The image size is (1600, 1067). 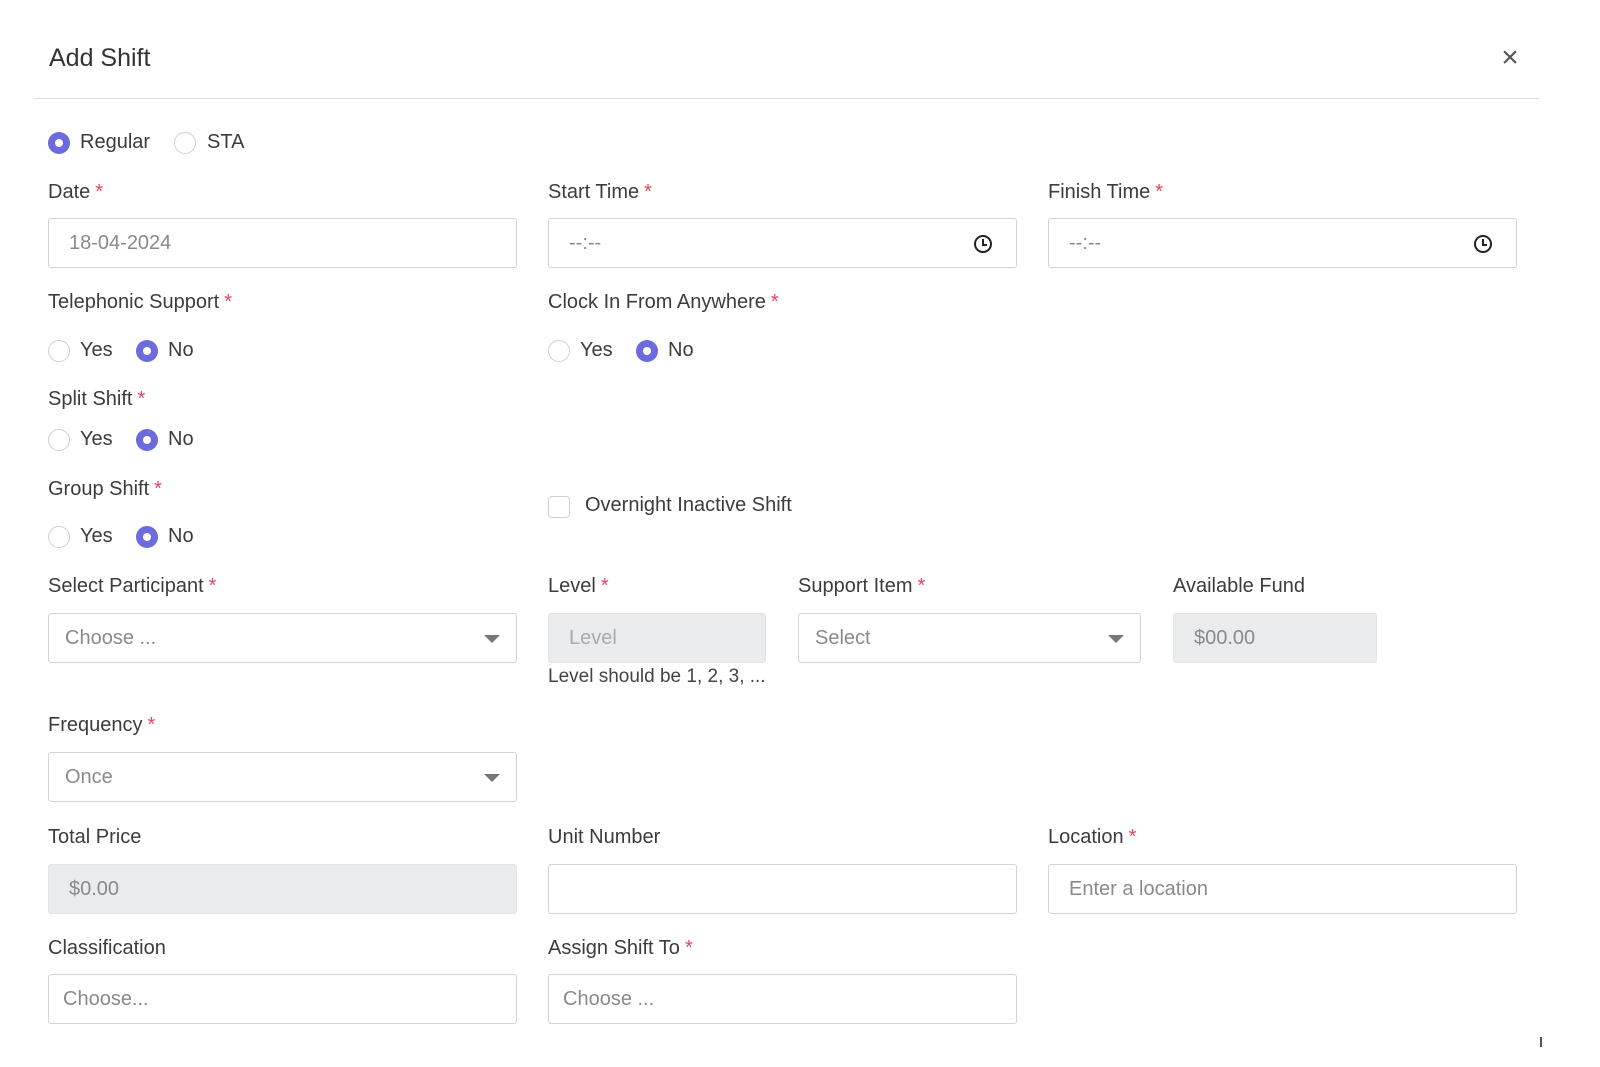 What do you see at coordinates (1282, 889) in the screenshot?
I see `location-input: Enter a location` at bounding box center [1282, 889].